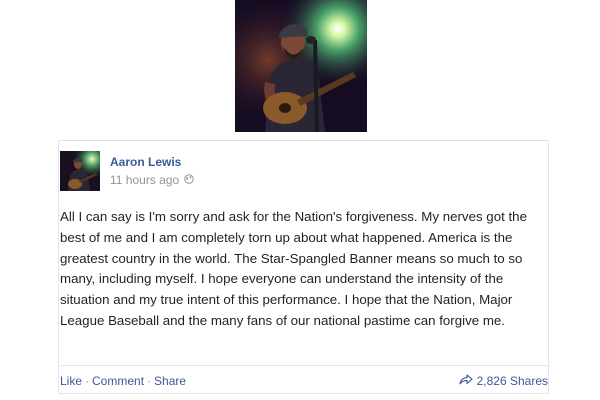 This screenshot has width=600, height=400. I want to click on comment-link: Comment, so click(118, 381).